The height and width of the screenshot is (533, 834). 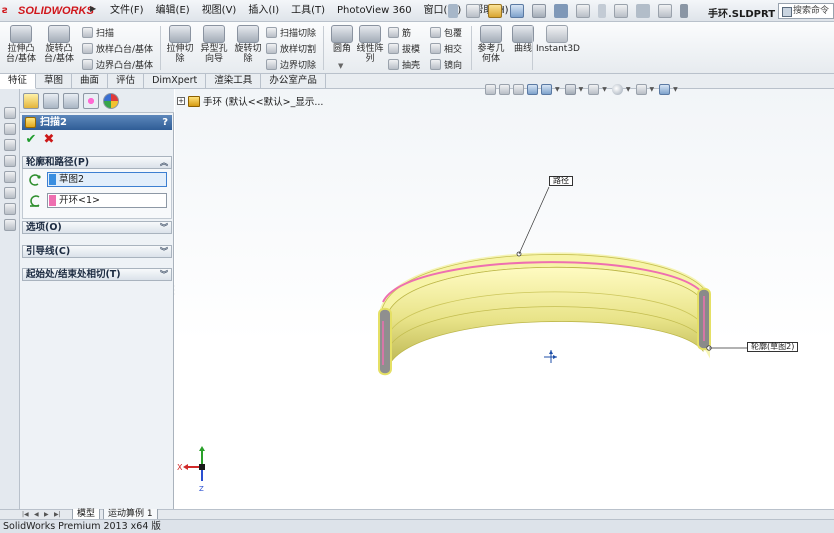 I want to click on tab-features: 特征, so click(x=18, y=81).